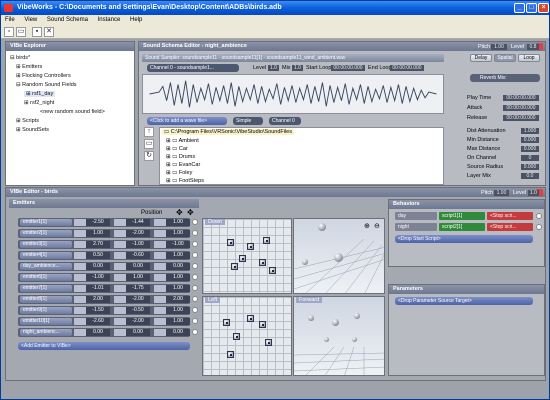 The image size is (550, 400). I want to click on emitter-name: emitter8[1], so click(46, 299).